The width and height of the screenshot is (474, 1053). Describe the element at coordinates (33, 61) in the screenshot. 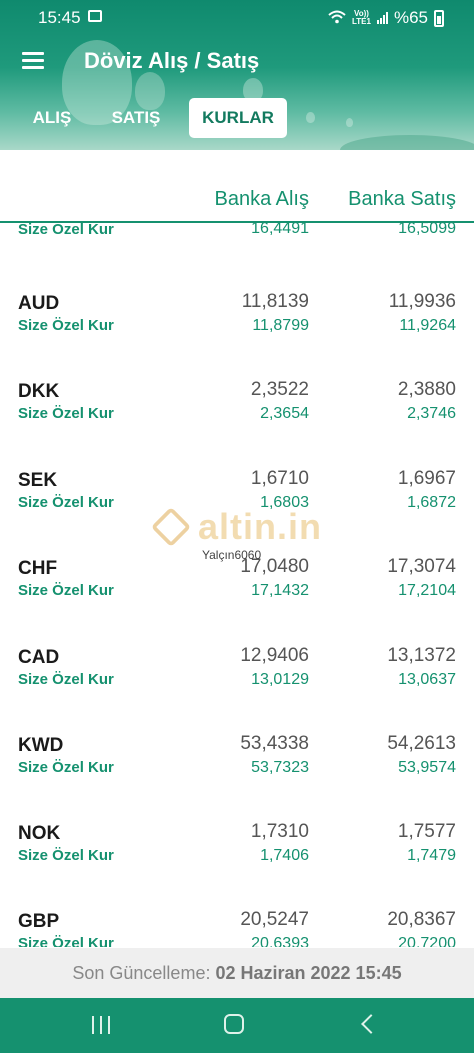

I see `menu-icon` at that location.